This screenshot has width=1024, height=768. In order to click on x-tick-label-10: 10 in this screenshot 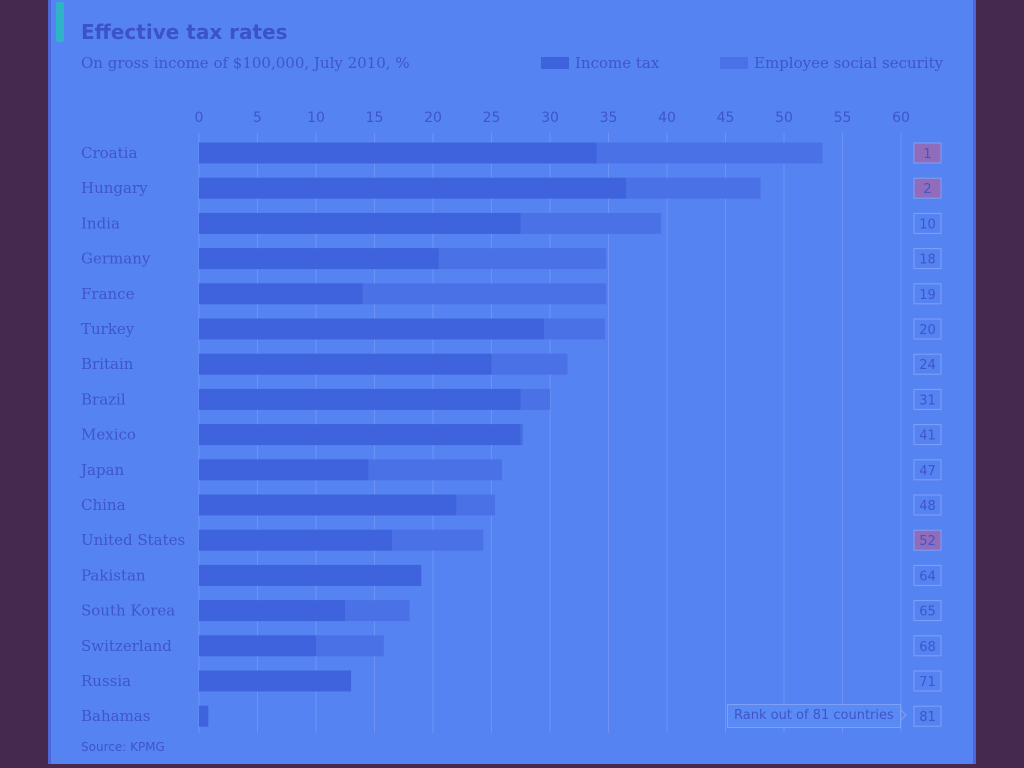, I will do `click(316, 118)`.